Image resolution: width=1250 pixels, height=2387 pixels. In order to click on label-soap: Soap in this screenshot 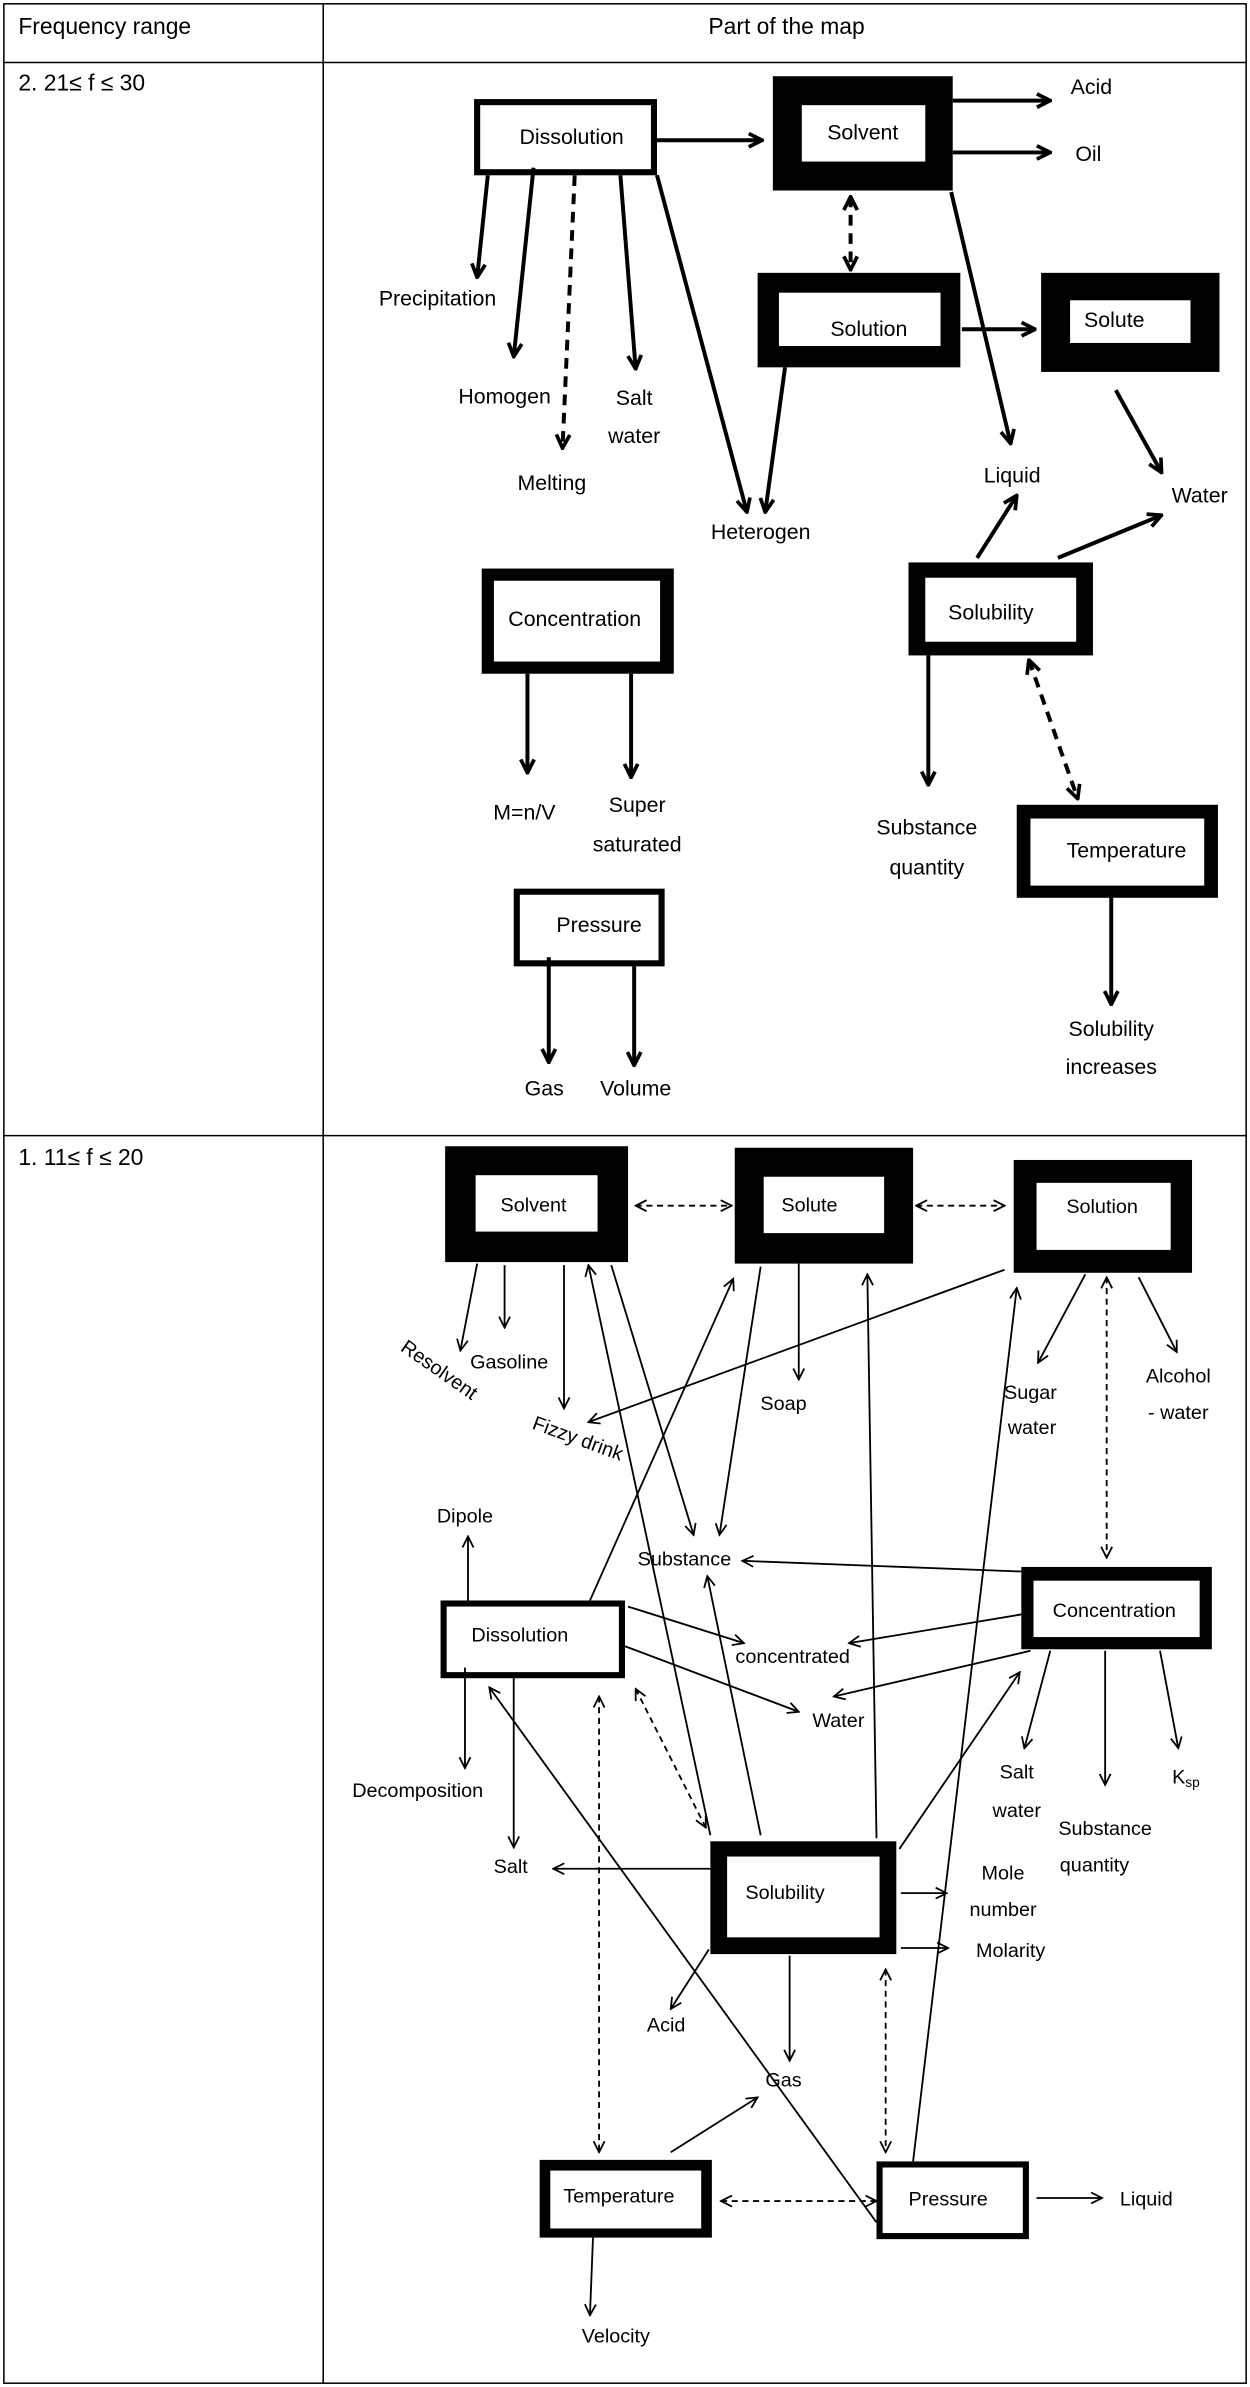, I will do `click(783, 1404)`.